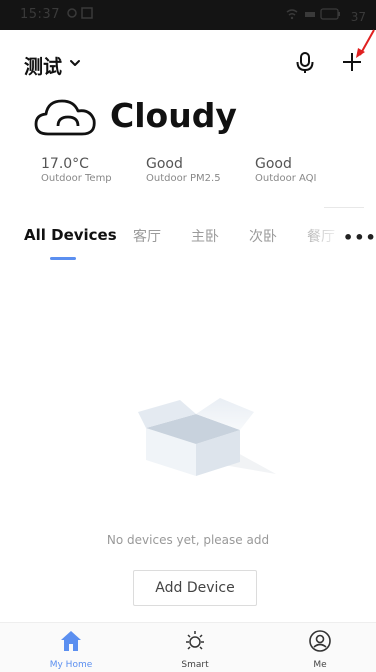  I want to click on stat-outdoor-aqi: Good Outdoor AQI, so click(286, 170).